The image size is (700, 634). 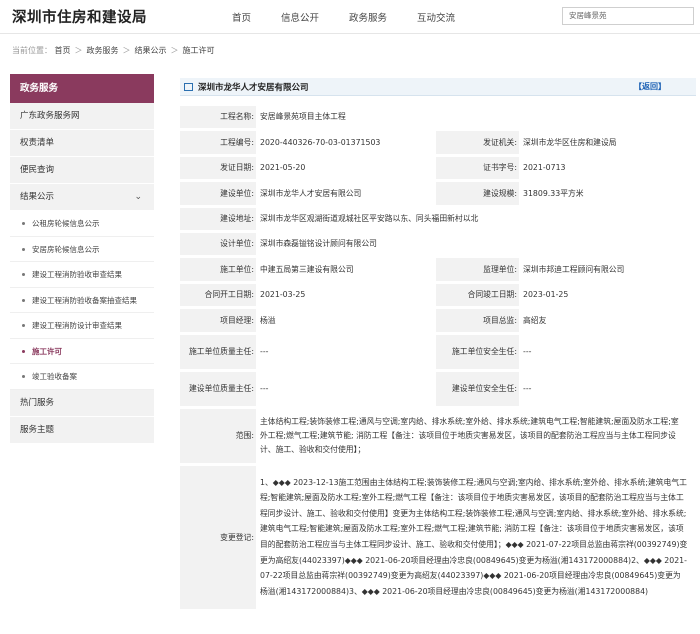 What do you see at coordinates (82, 275) in the screenshot?
I see `sidebar-subitem-fire-acceptance-review: 建设工程消防验收审查结果` at bounding box center [82, 275].